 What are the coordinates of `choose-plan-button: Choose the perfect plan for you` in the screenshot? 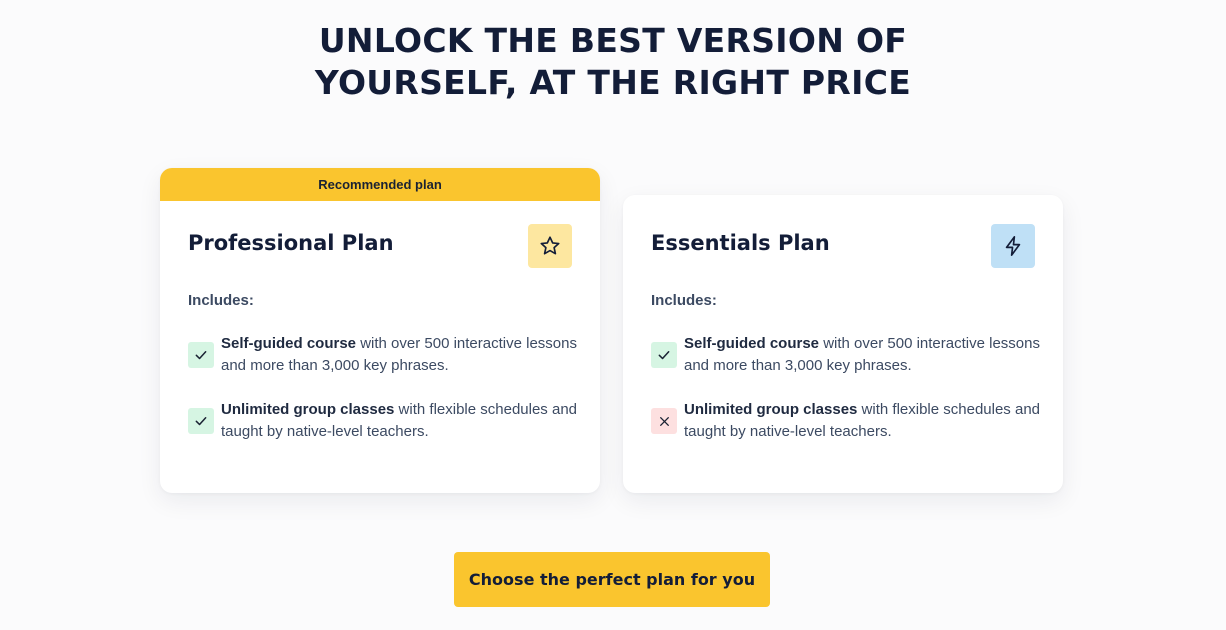 It's located at (612, 579).